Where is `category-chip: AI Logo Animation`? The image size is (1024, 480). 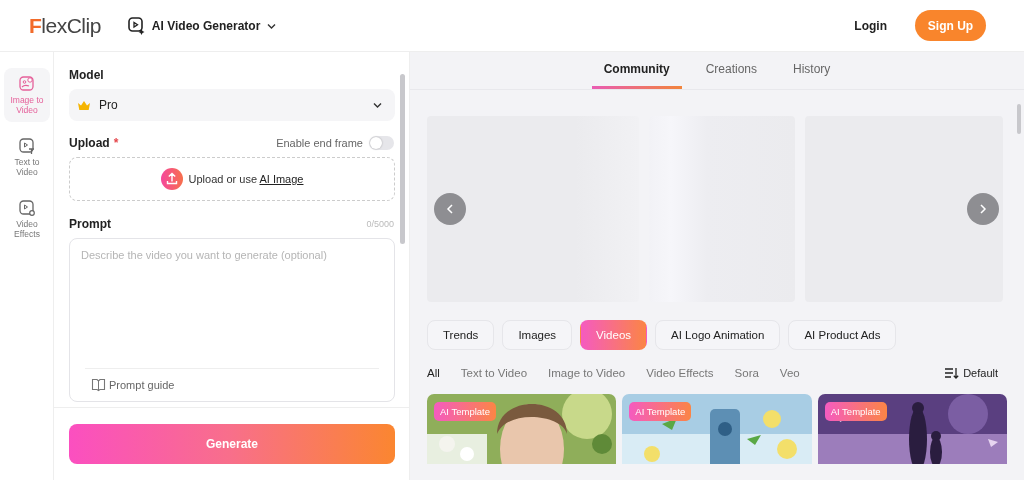
category-chip: AI Logo Animation is located at coordinates (718, 335).